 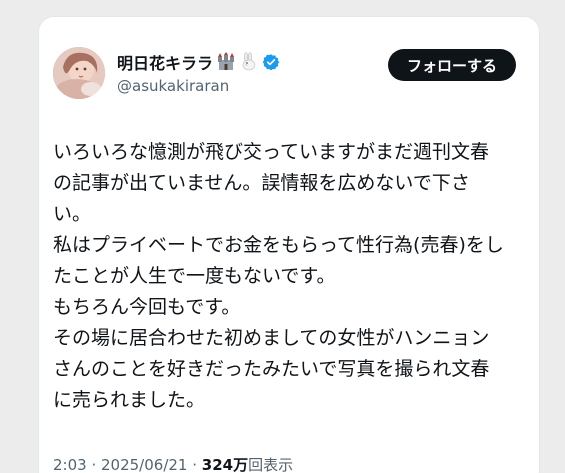 I want to click on tweet-text-line: の記事が出ていません。誤情報を広めないで下さ, so click(x=261, y=183).